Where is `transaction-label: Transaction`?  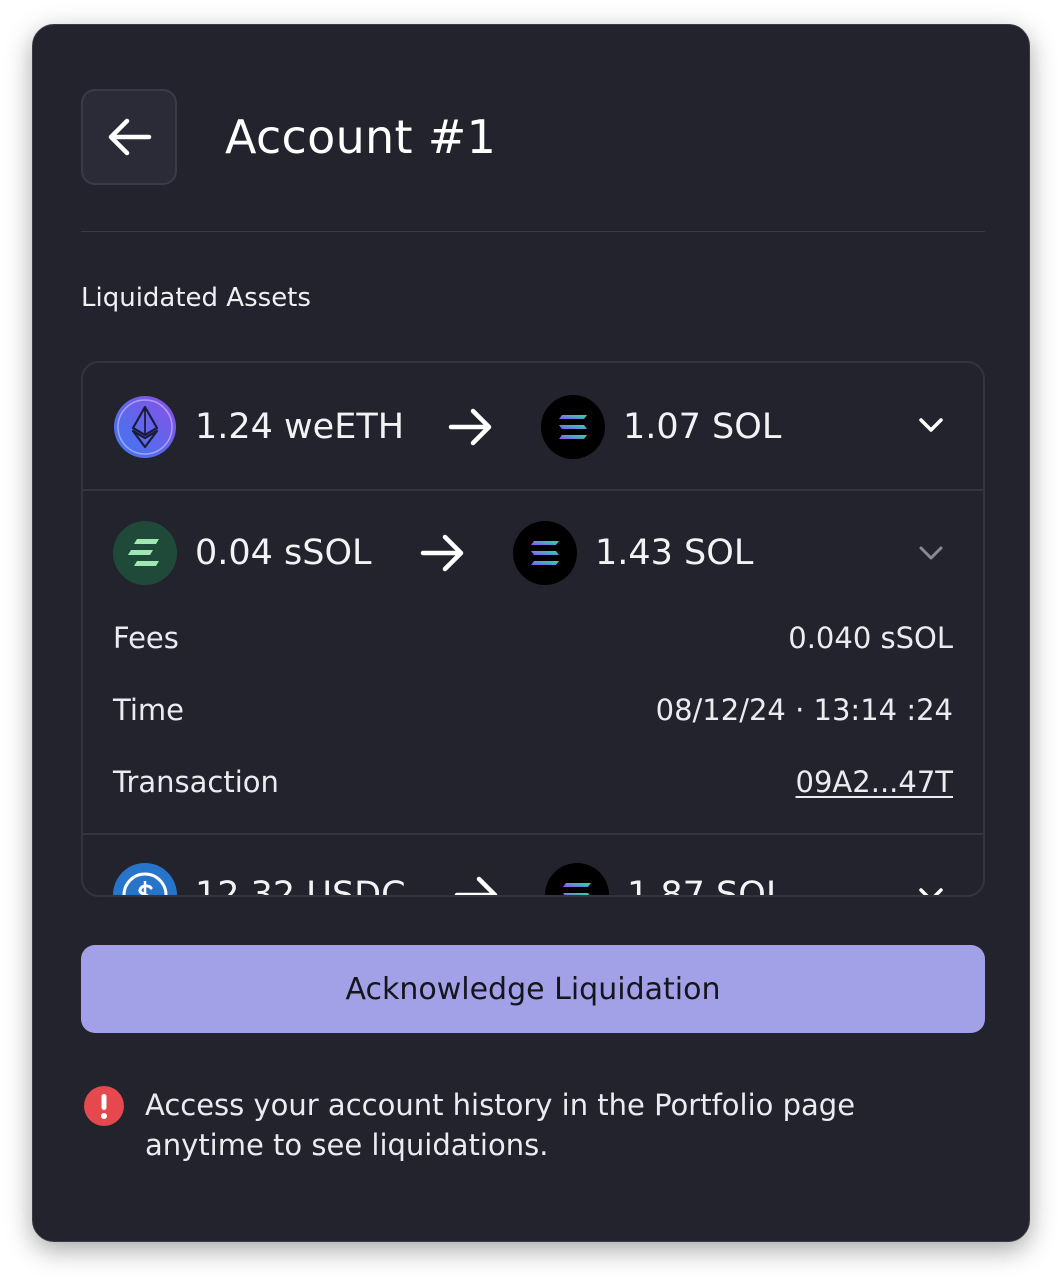 transaction-label: Transaction is located at coordinates (196, 782).